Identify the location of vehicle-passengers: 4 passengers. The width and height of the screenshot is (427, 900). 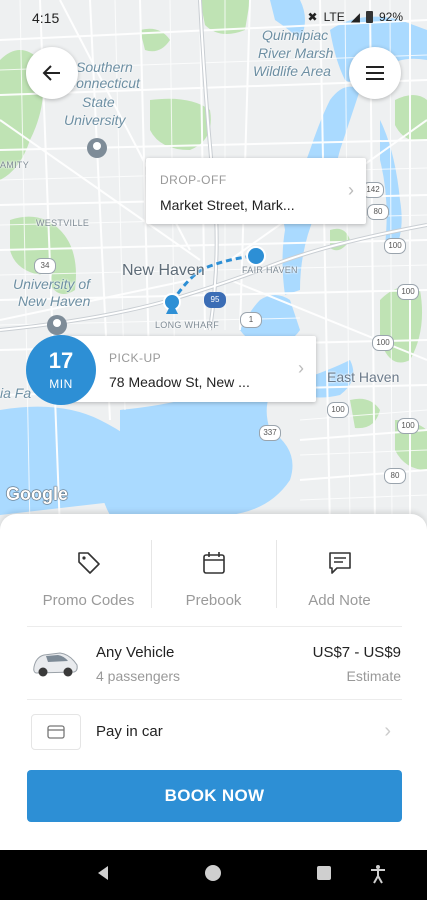
(138, 676).